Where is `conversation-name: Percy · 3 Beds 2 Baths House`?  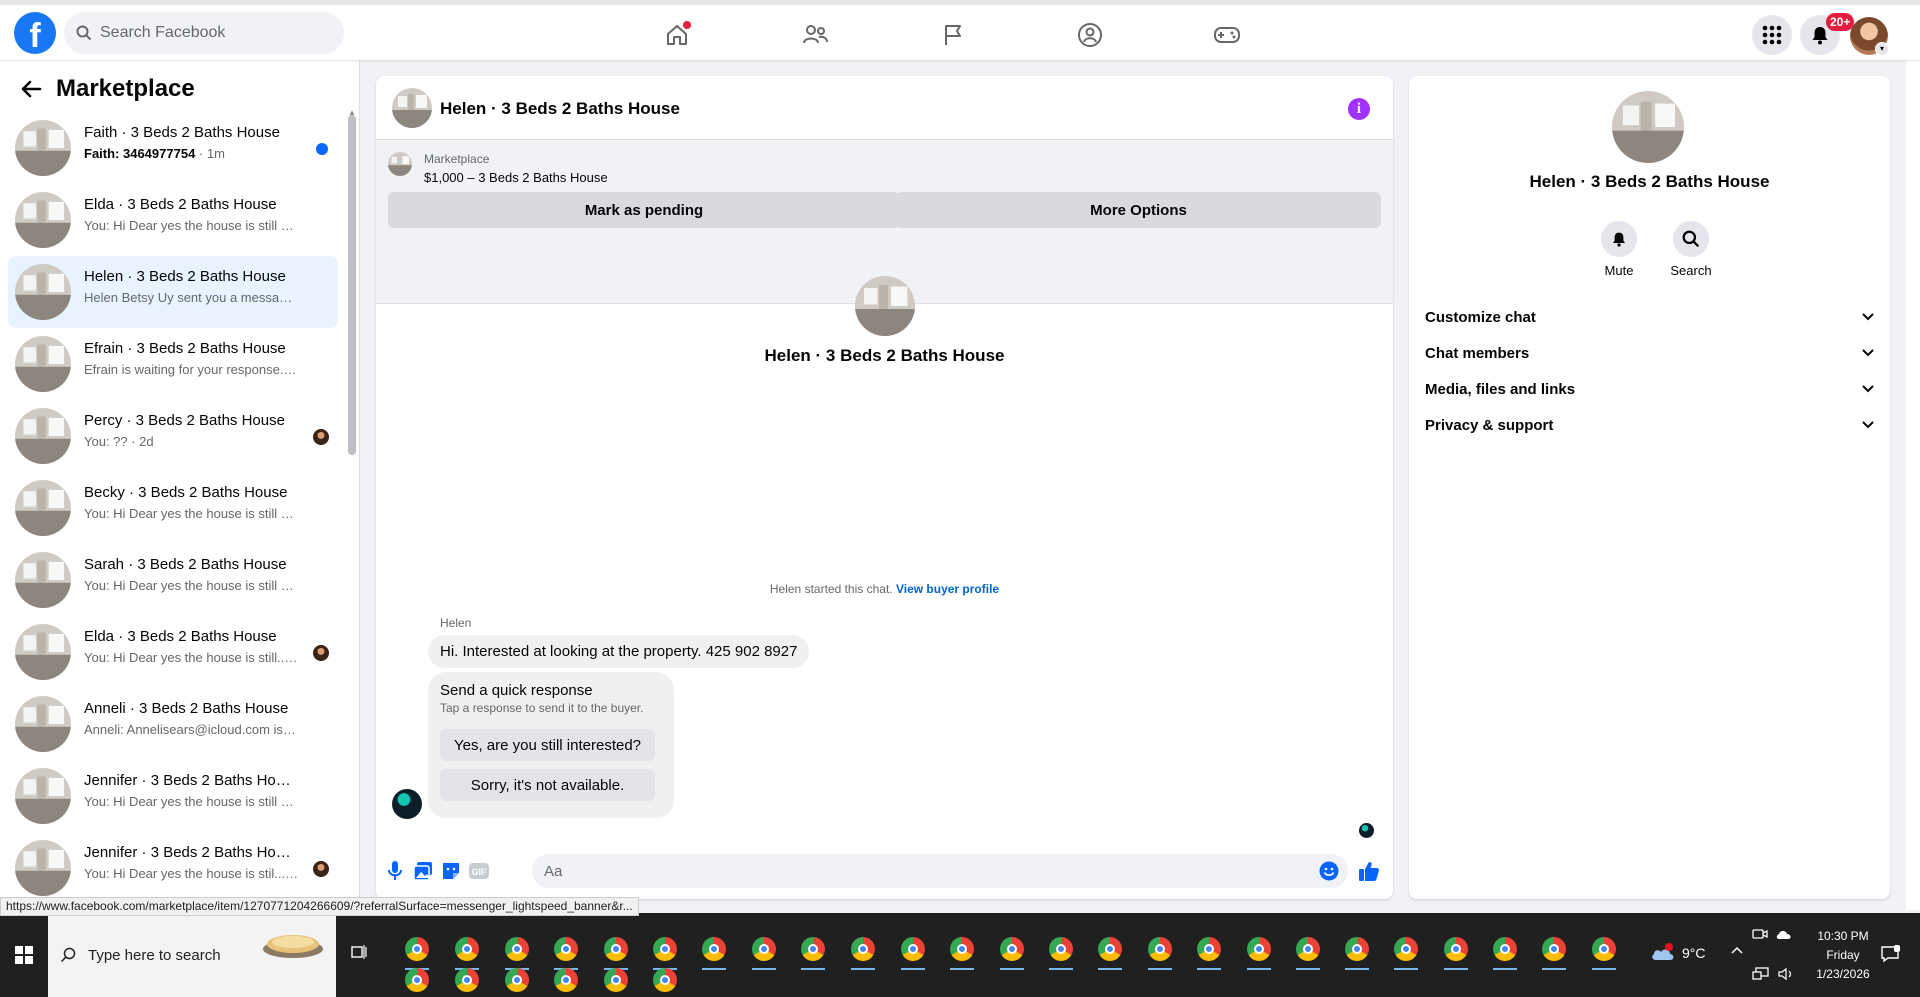
conversation-name: Percy · 3 Beds 2 Baths House is located at coordinates (184, 420).